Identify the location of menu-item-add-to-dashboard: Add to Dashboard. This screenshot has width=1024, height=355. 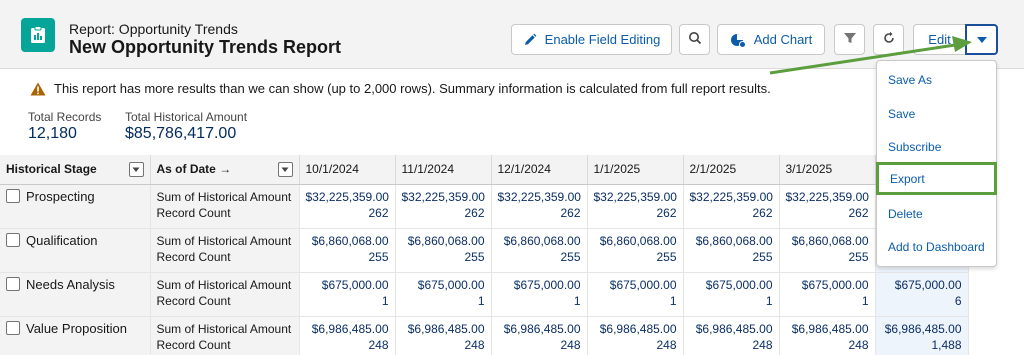
(937, 246).